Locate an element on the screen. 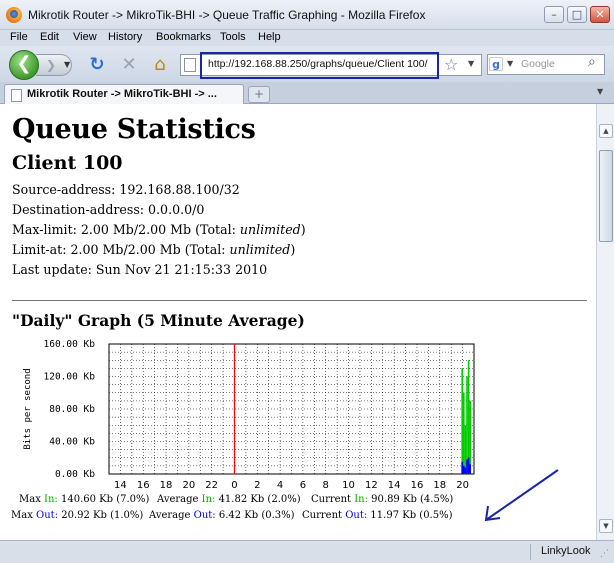 The image size is (614, 563). stat-avg-out: Average Out: 6.42 Kb (0.3%) is located at coordinates (222, 515).